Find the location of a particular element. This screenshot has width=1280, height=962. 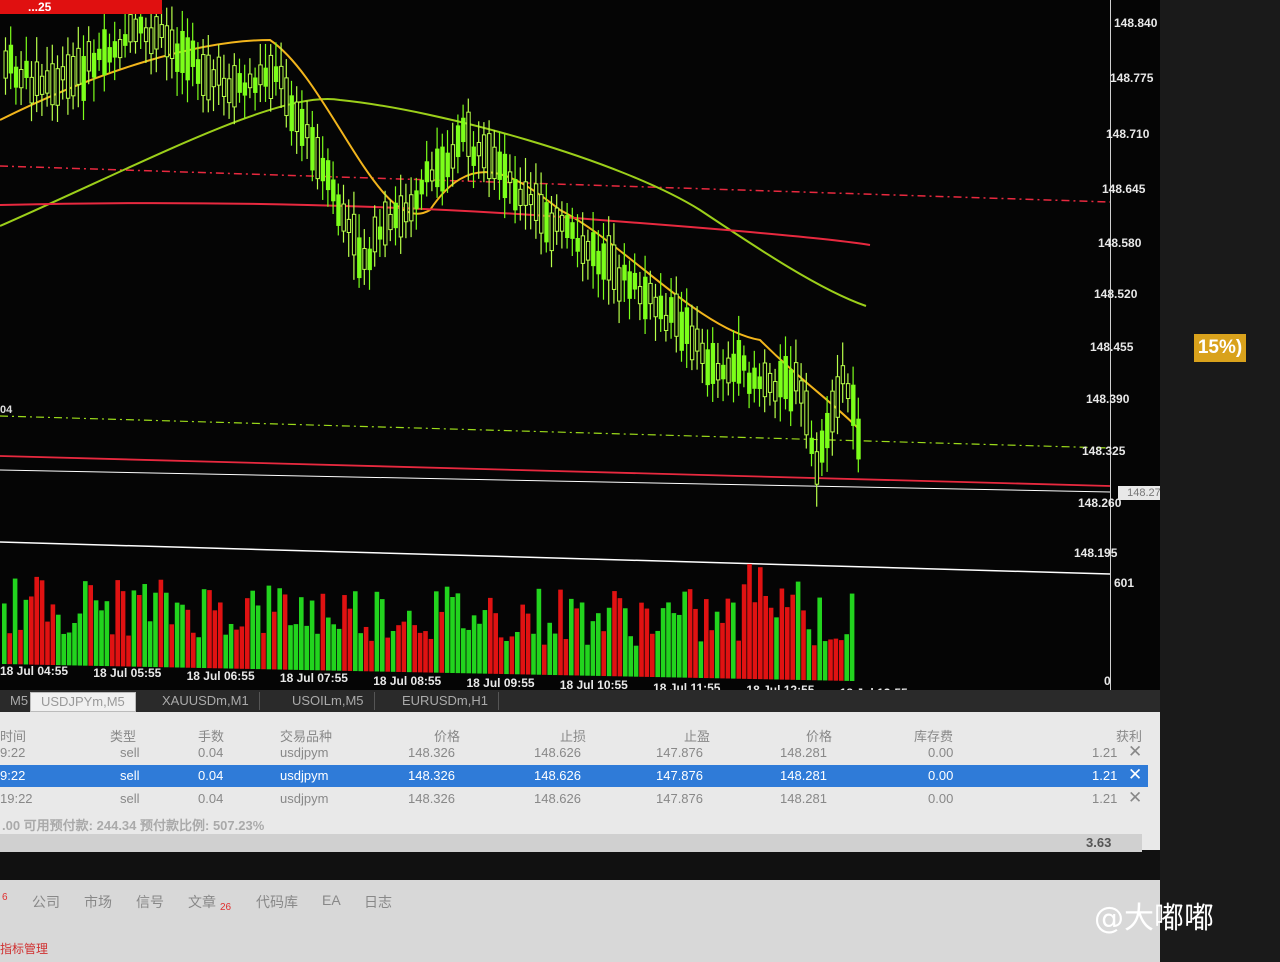

toolbox-tab-signals: 信号 is located at coordinates (150, 902).